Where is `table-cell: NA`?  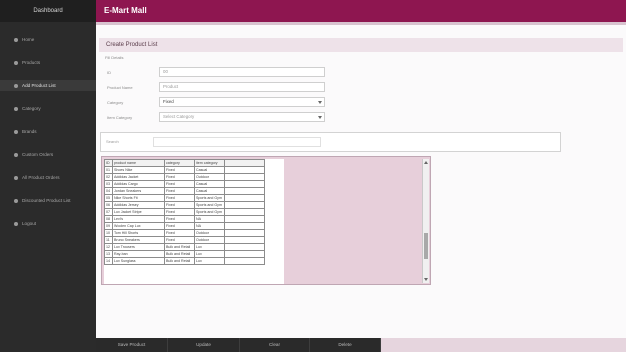 table-cell: NA is located at coordinates (209, 219).